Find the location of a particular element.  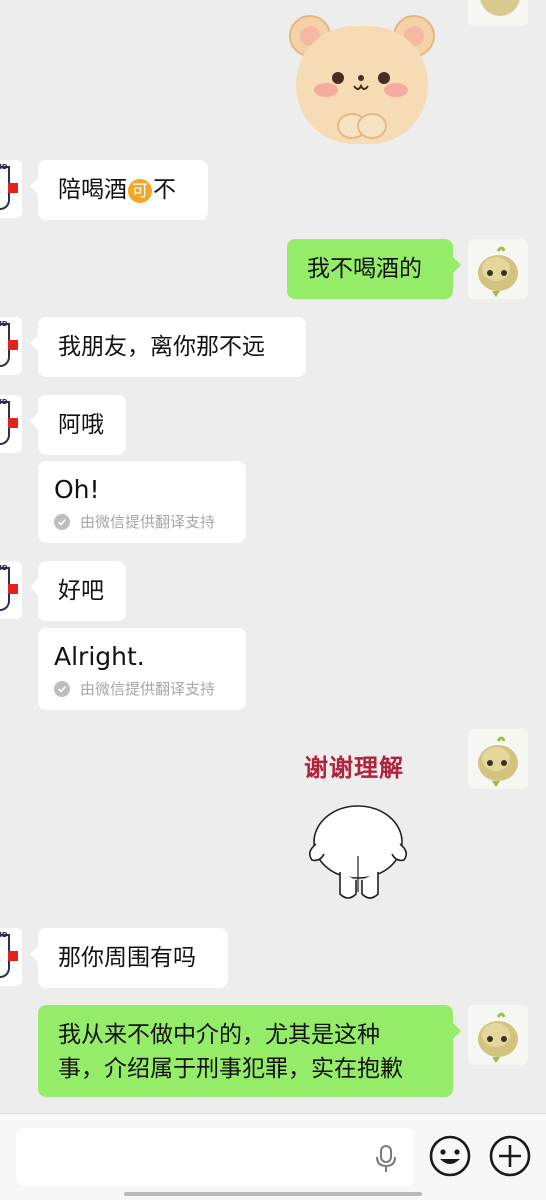

message-text: 我朋友，离你那不远 is located at coordinates (161, 347).